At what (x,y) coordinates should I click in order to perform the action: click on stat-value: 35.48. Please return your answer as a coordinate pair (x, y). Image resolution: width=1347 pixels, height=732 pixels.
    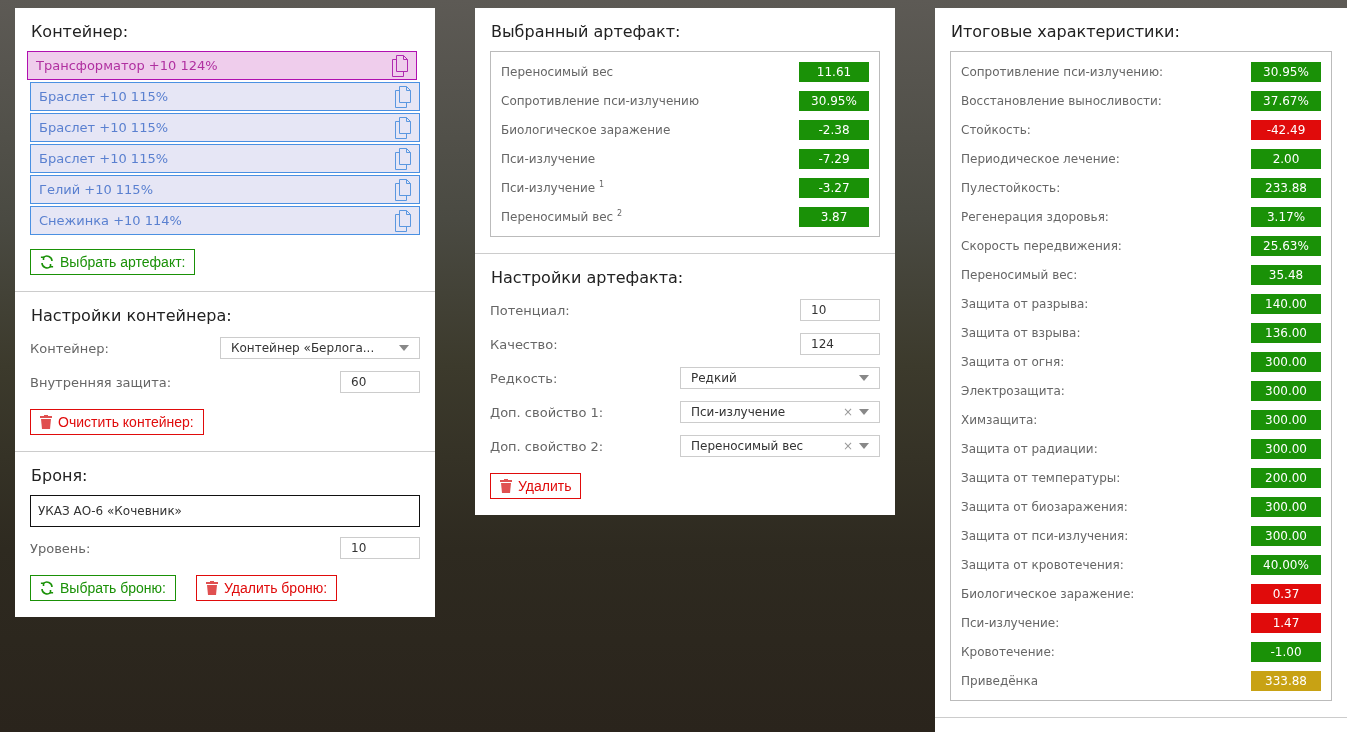
    Looking at the image, I should click on (1286, 274).